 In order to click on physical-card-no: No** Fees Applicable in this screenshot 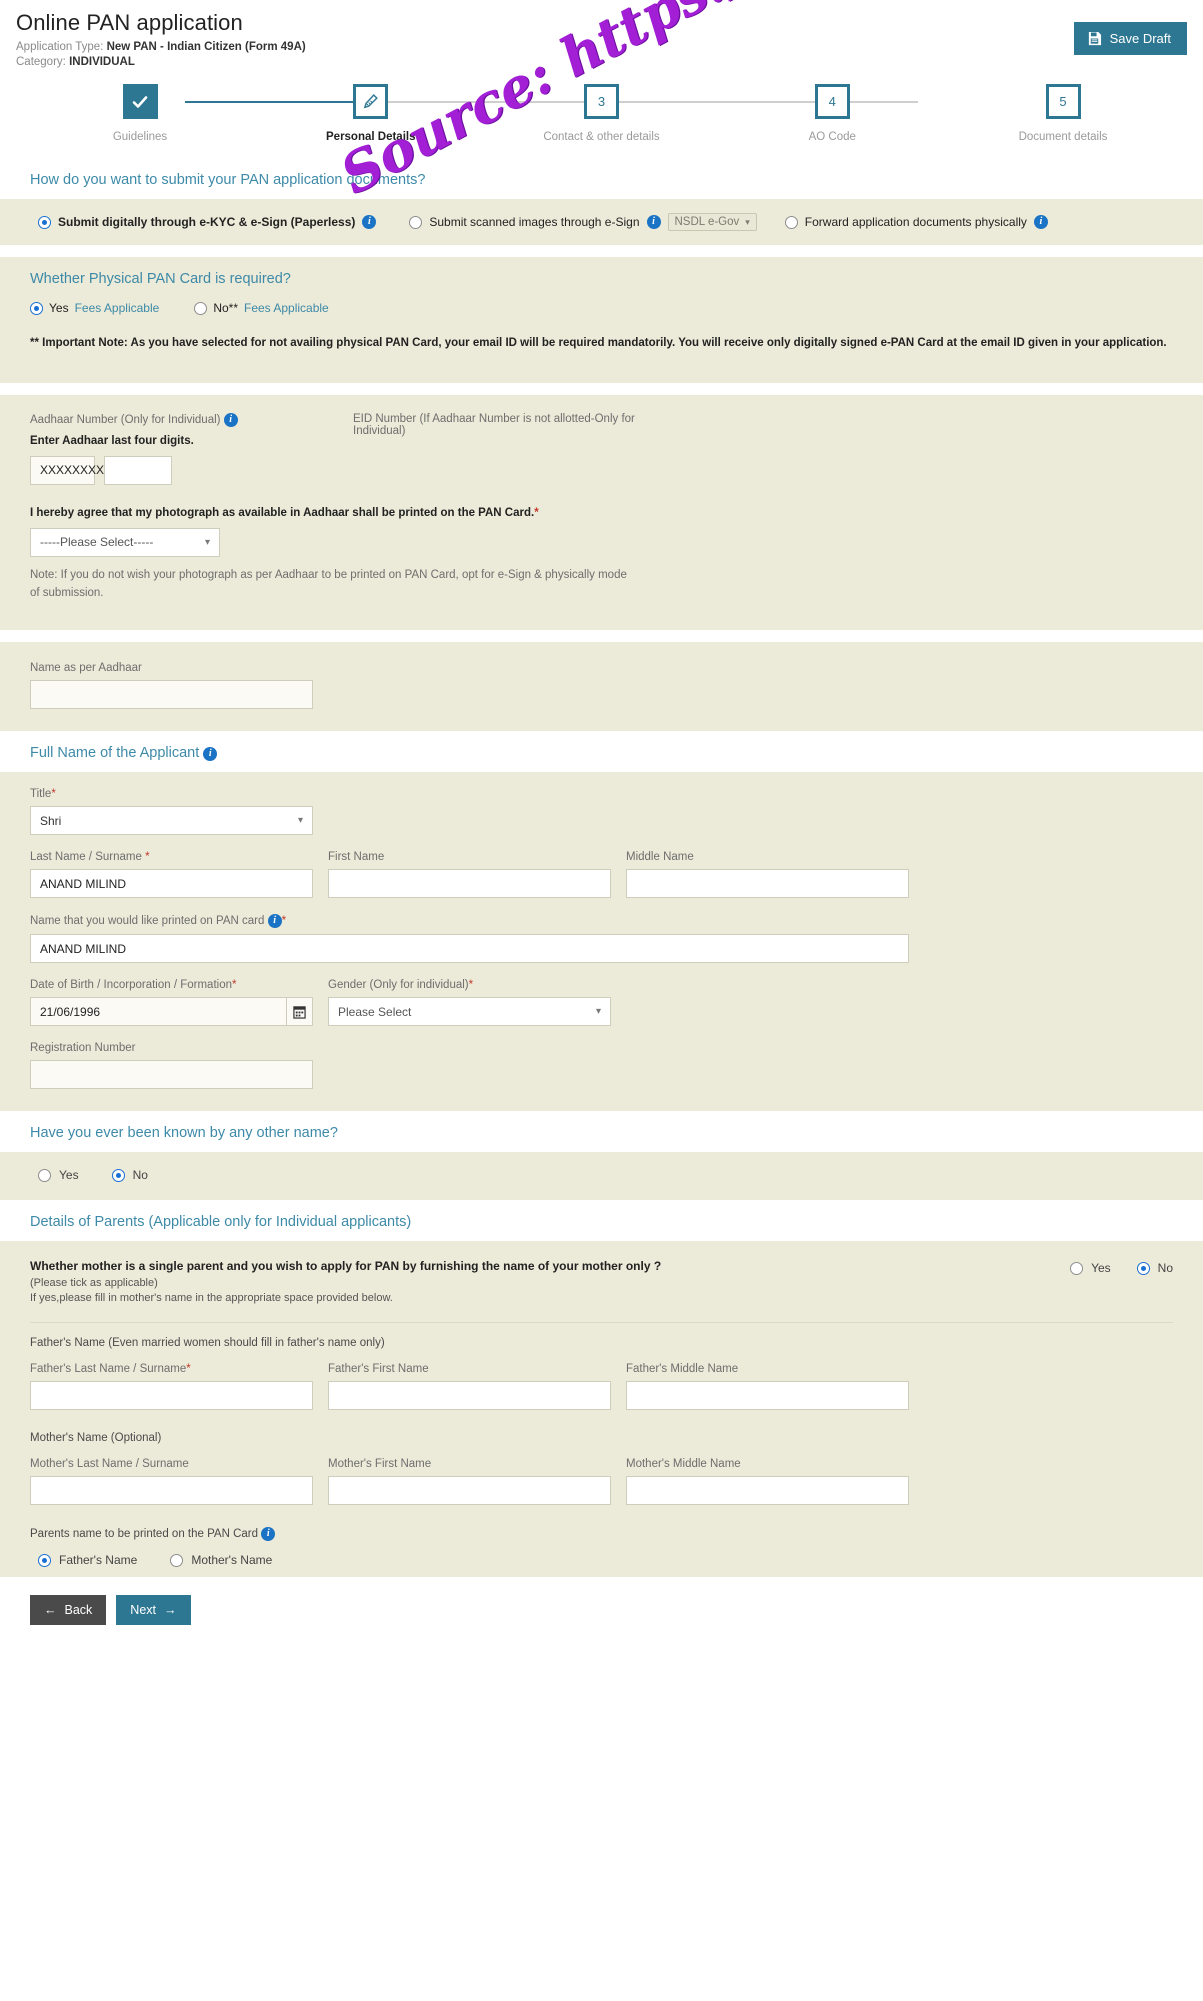, I will do `click(261, 308)`.